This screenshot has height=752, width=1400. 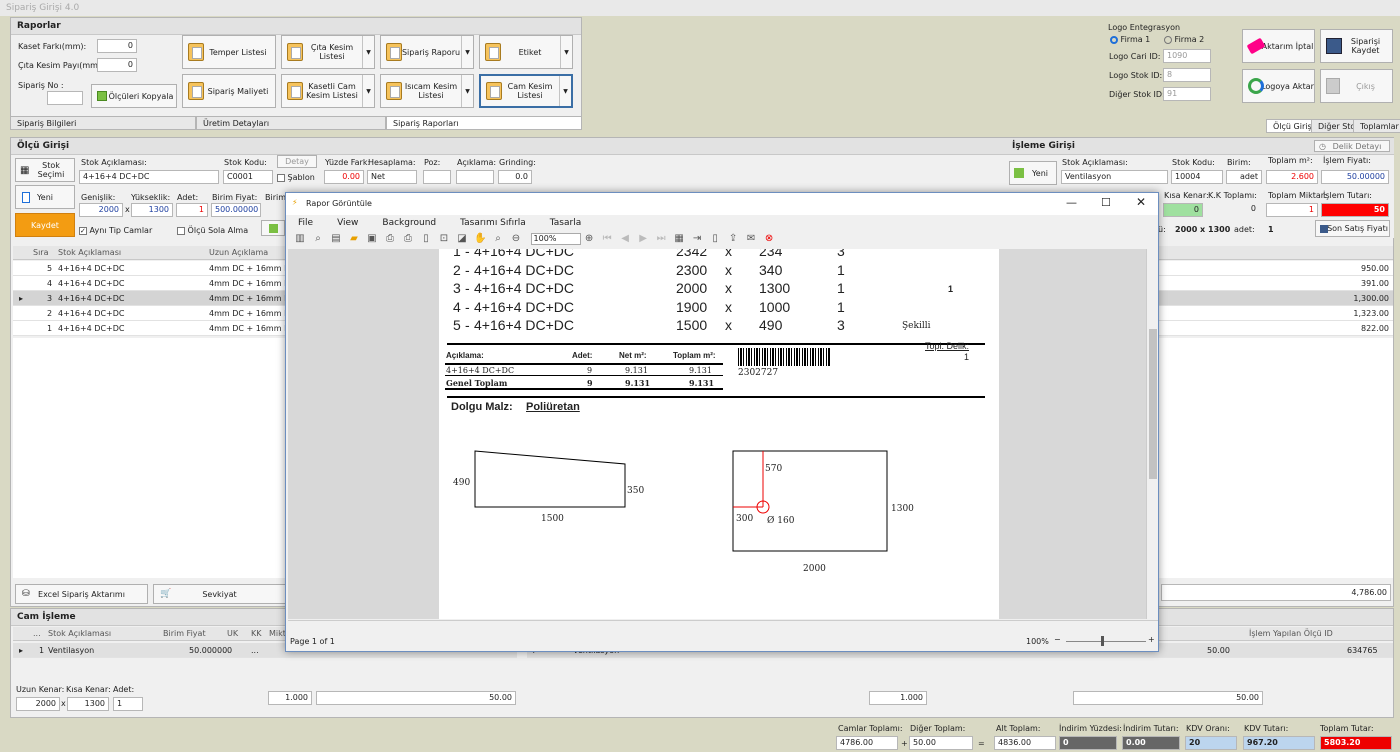 What do you see at coordinates (219, 594) in the screenshot?
I see `sevkiyat-button: 🛒 Sevkiyat` at bounding box center [219, 594].